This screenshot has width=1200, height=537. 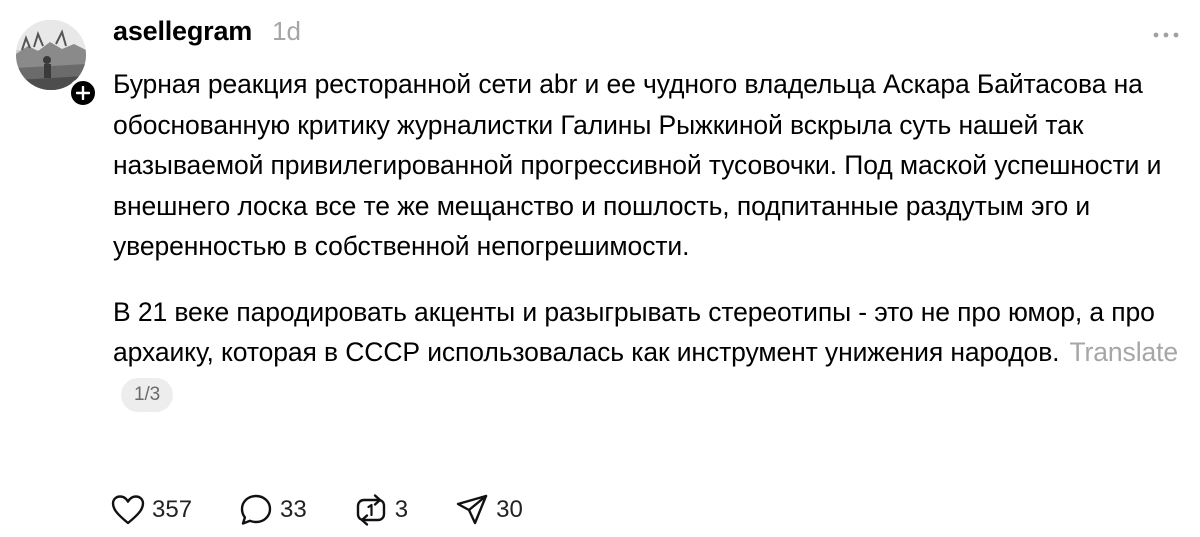 What do you see at coordinates (401, 509) in the screenshot?
I see `repost-count: 3` at bounding box center [401, 509].